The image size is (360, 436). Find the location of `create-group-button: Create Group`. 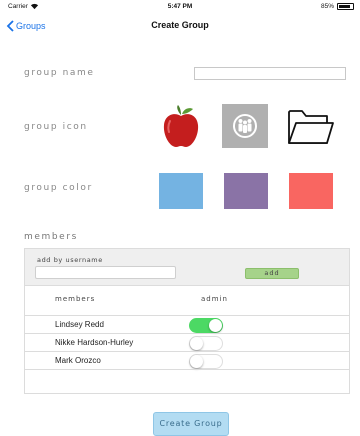

create-group-button: Create Group is located at coordinates (191, 424).